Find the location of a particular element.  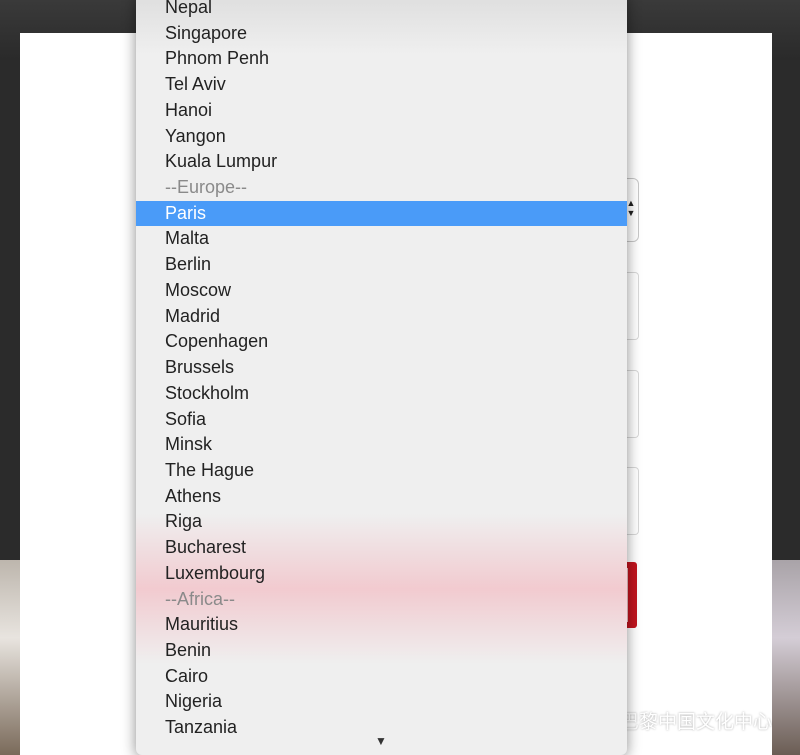

dropdown-option: Madrid is located at coordinates (381, 317).